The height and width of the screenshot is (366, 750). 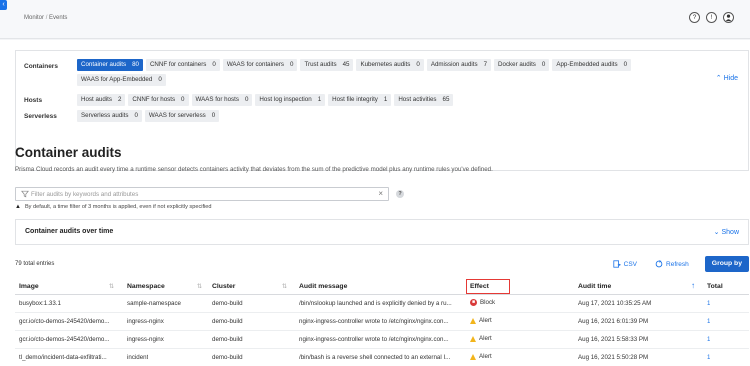 What do you see at coordinates (154, 303) in the screenshot?
I see `cell-namespace: sample-namespace` at bounding box center [154, 303].